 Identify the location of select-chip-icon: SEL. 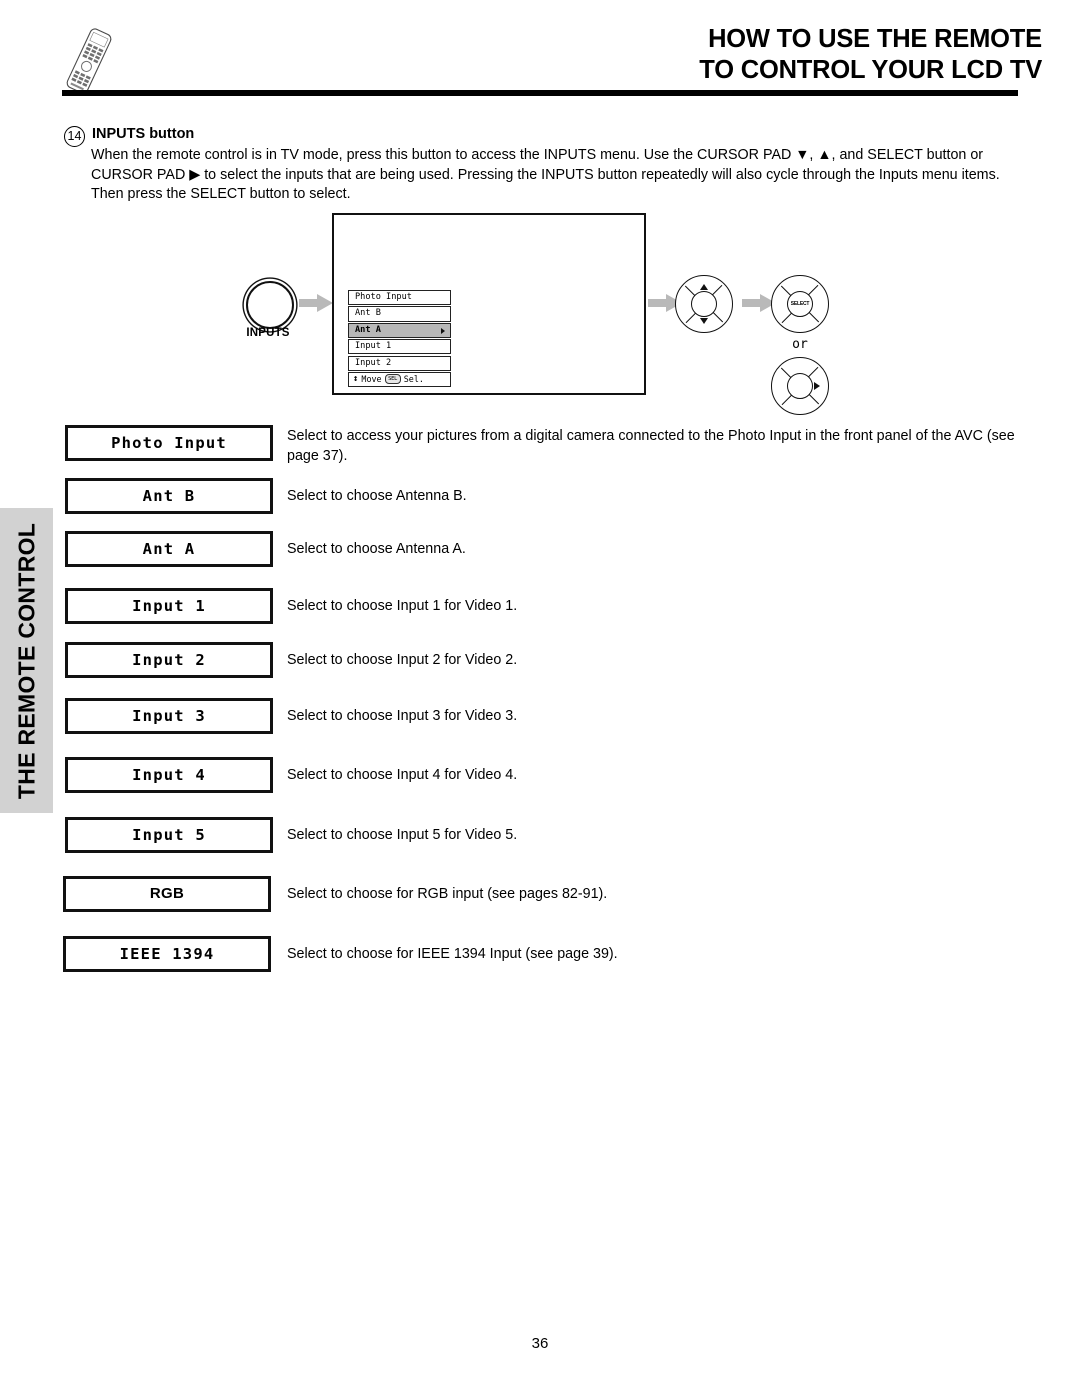
(392, 379).